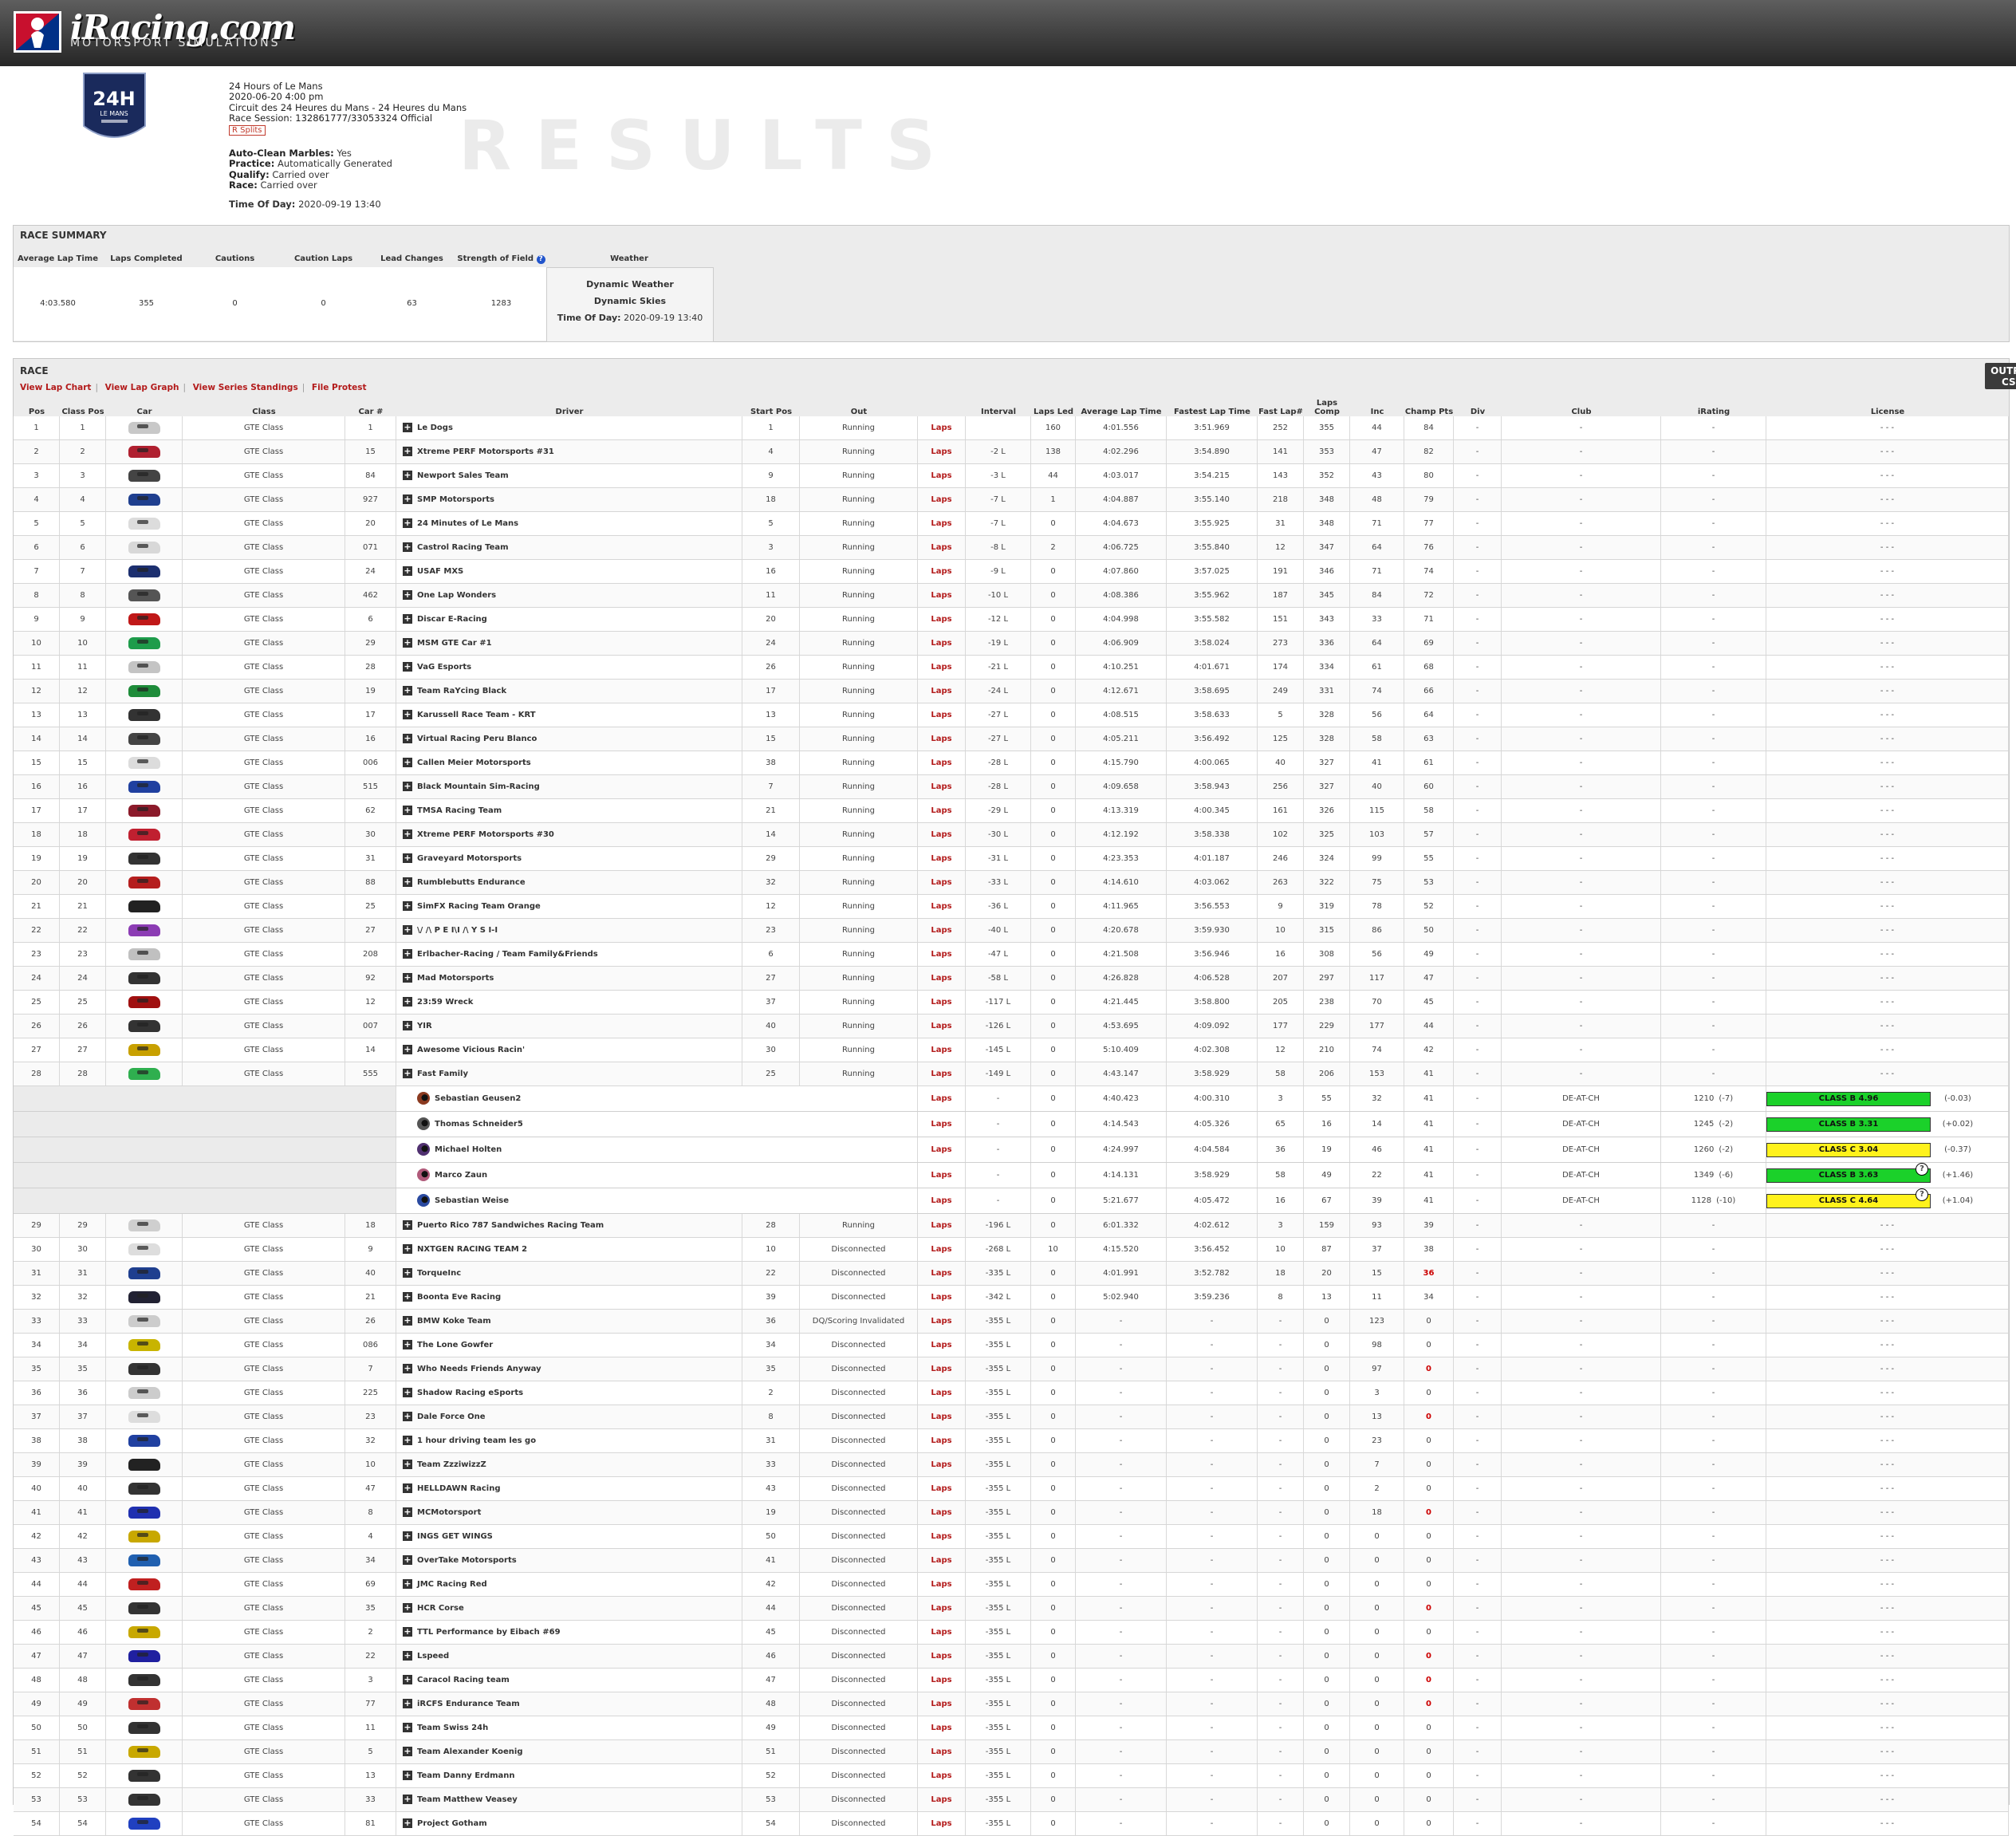 The image size is (2016, 1836). What do you see at coordinates (569, 1656) in the screenshot?
I see `driver-cell: + Lspeed` at bounding box center [569, 1656].